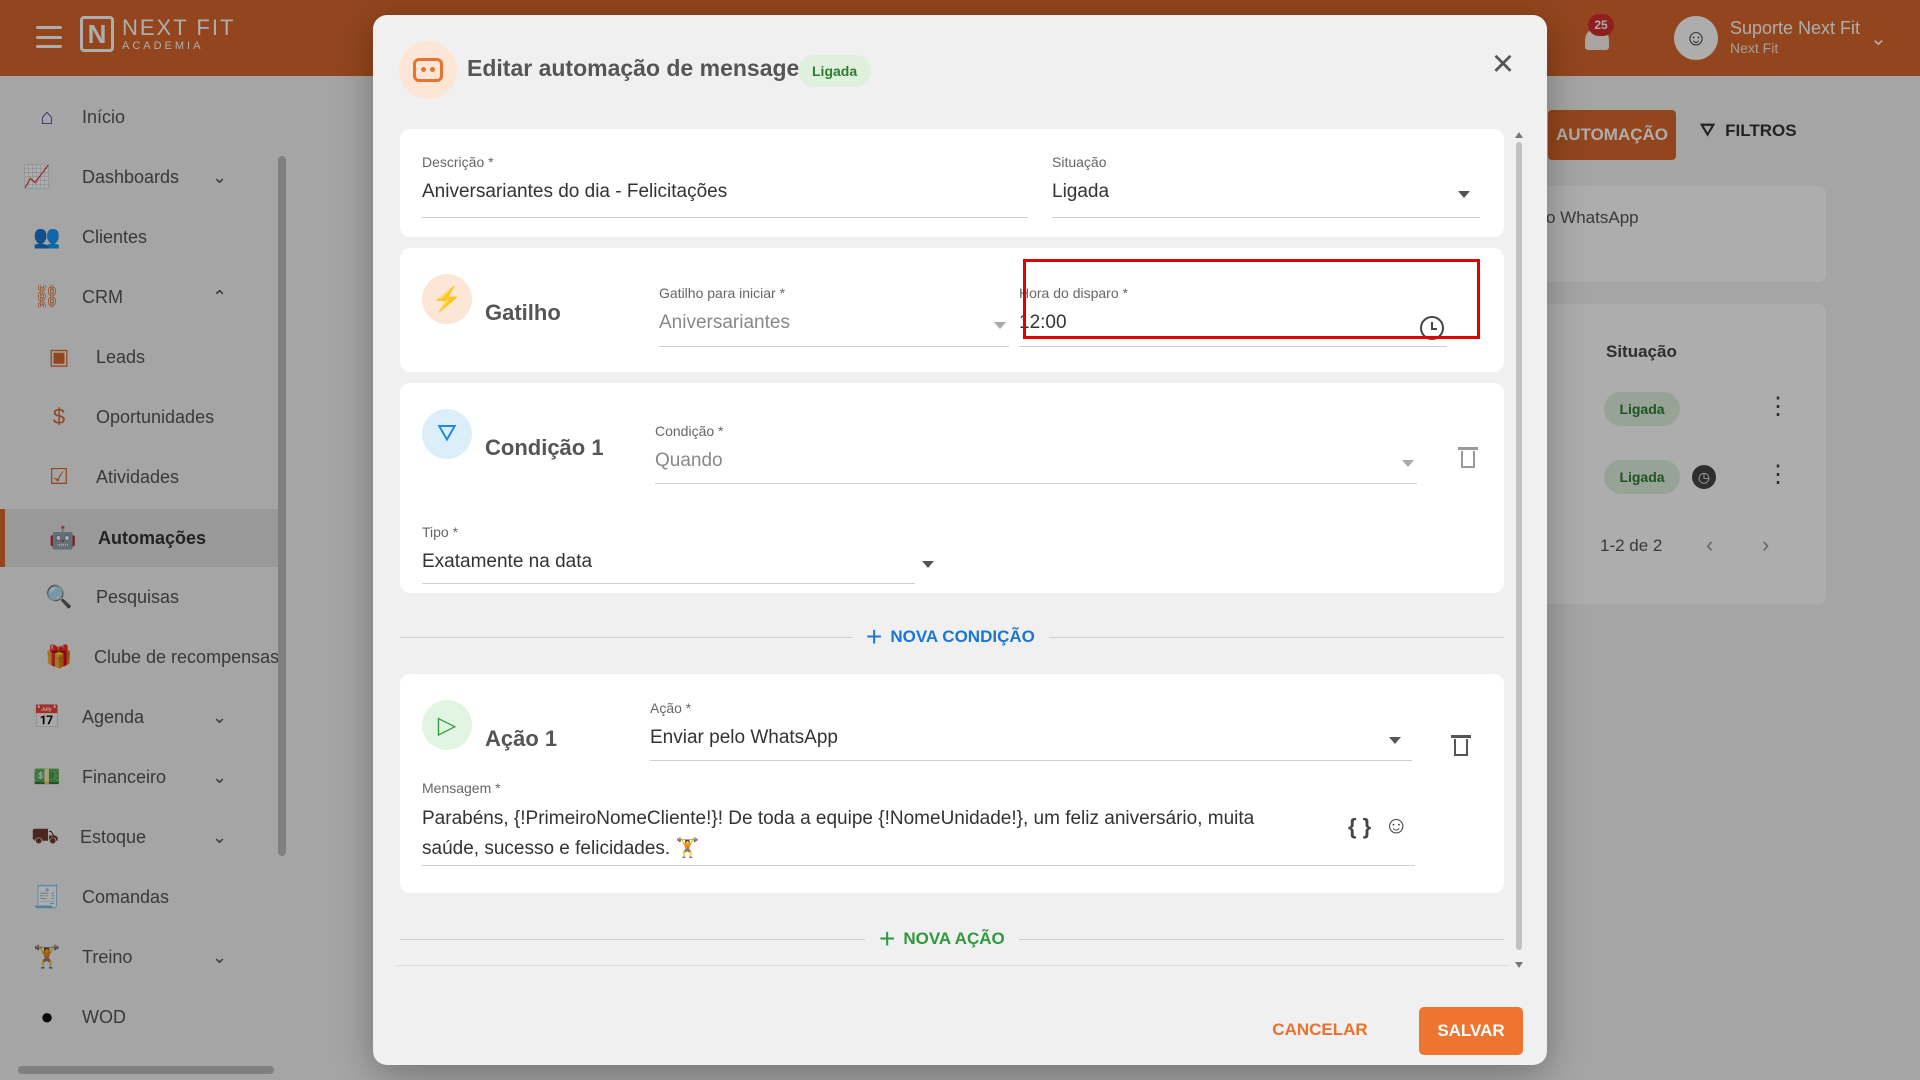  Describe the element at coordinates (1266, 217) in the screenshot. I see `situacao-underline` at that location.